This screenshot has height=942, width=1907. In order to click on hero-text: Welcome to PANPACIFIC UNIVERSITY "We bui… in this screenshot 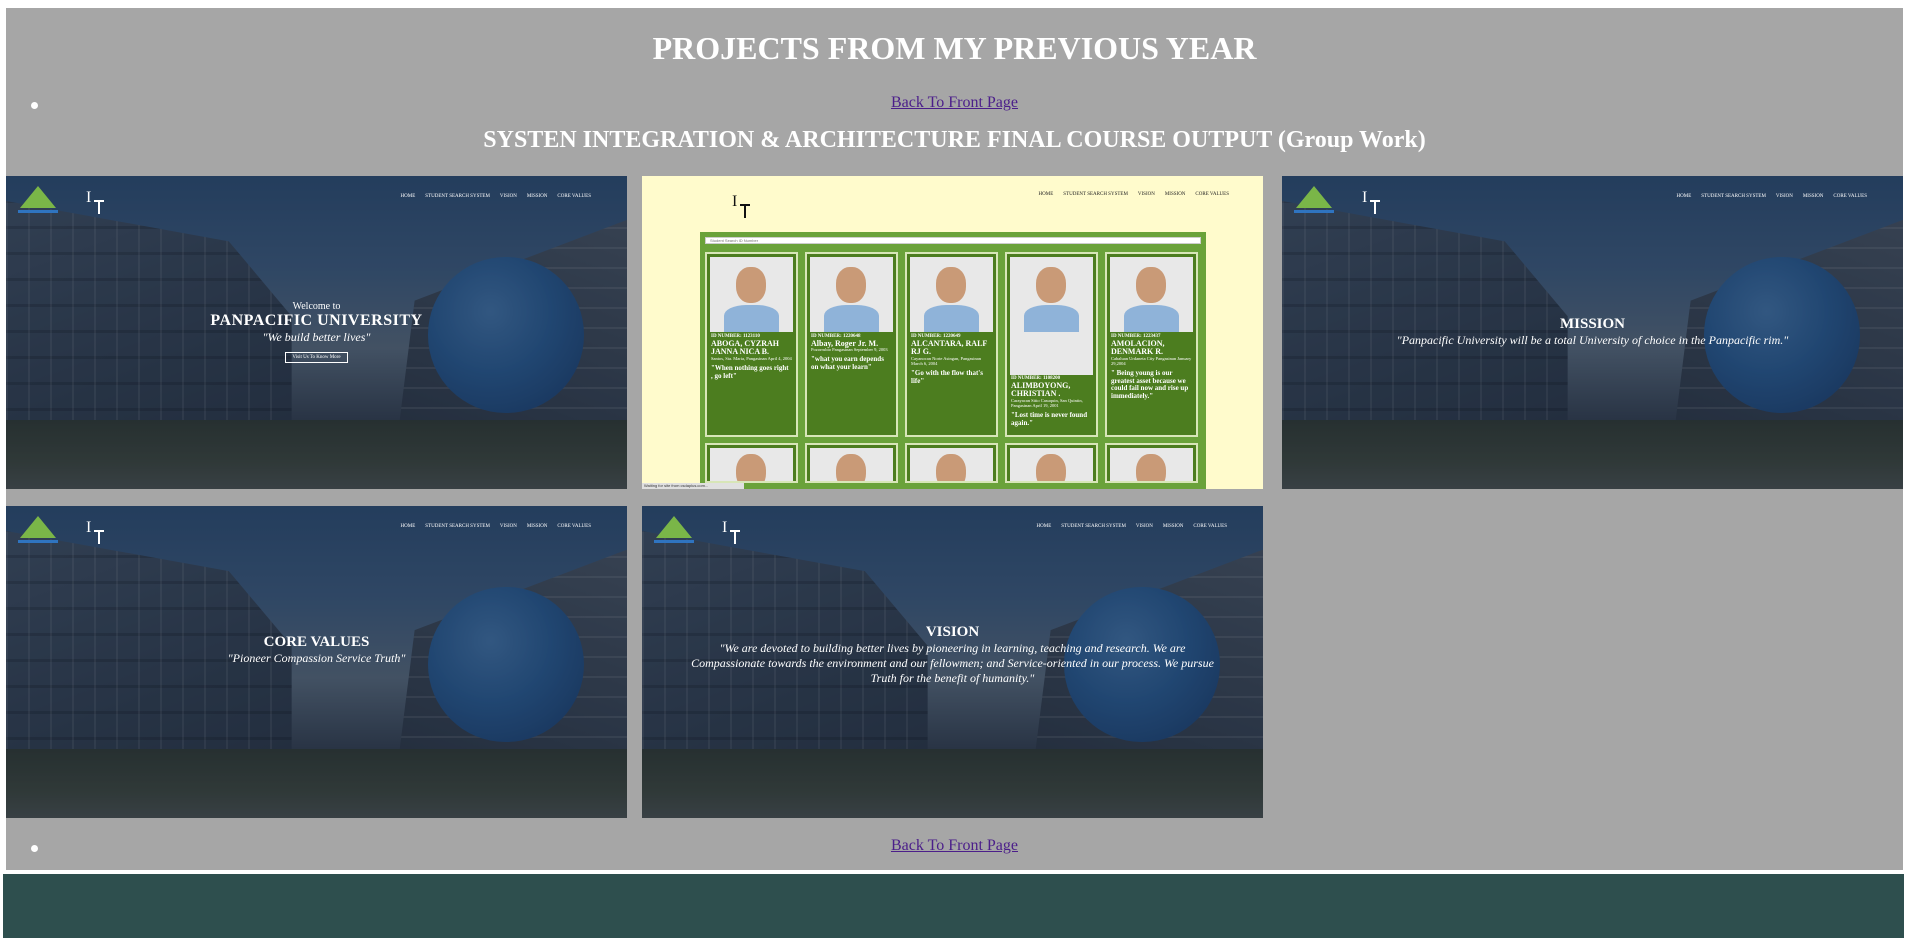, I will do `click(316, 332)`.